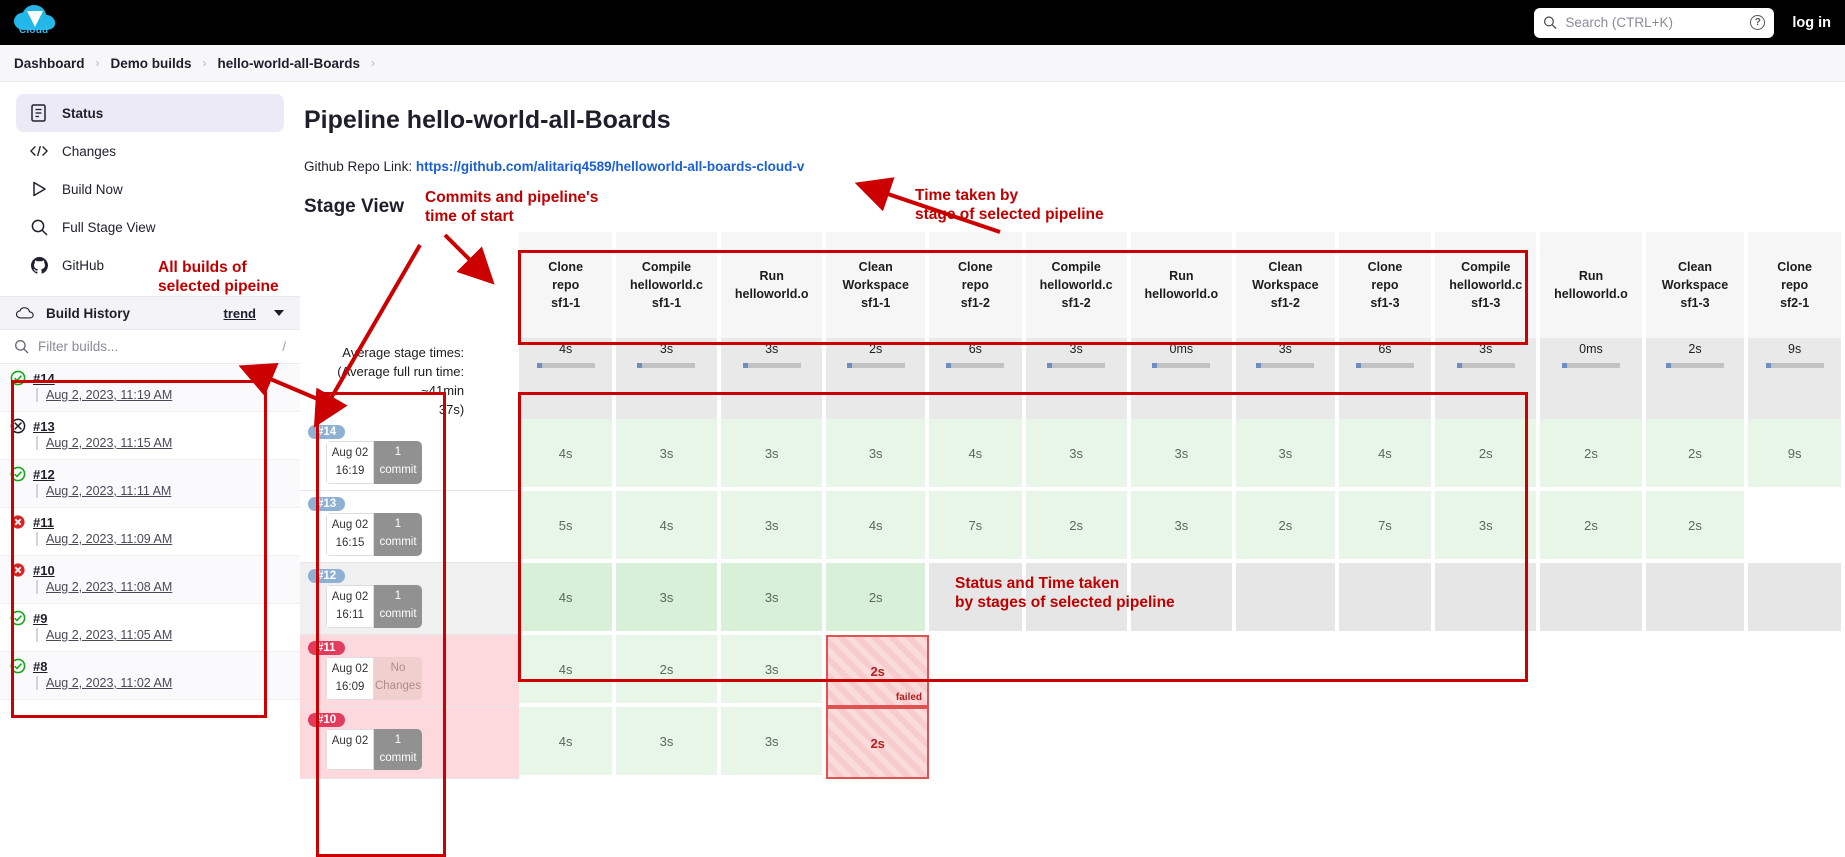 The height and width of the screenshot is (857, 1845). I want to click on build-info-cell-3: #11 Aug 02 16:09 No Changes, so click(387, 671).